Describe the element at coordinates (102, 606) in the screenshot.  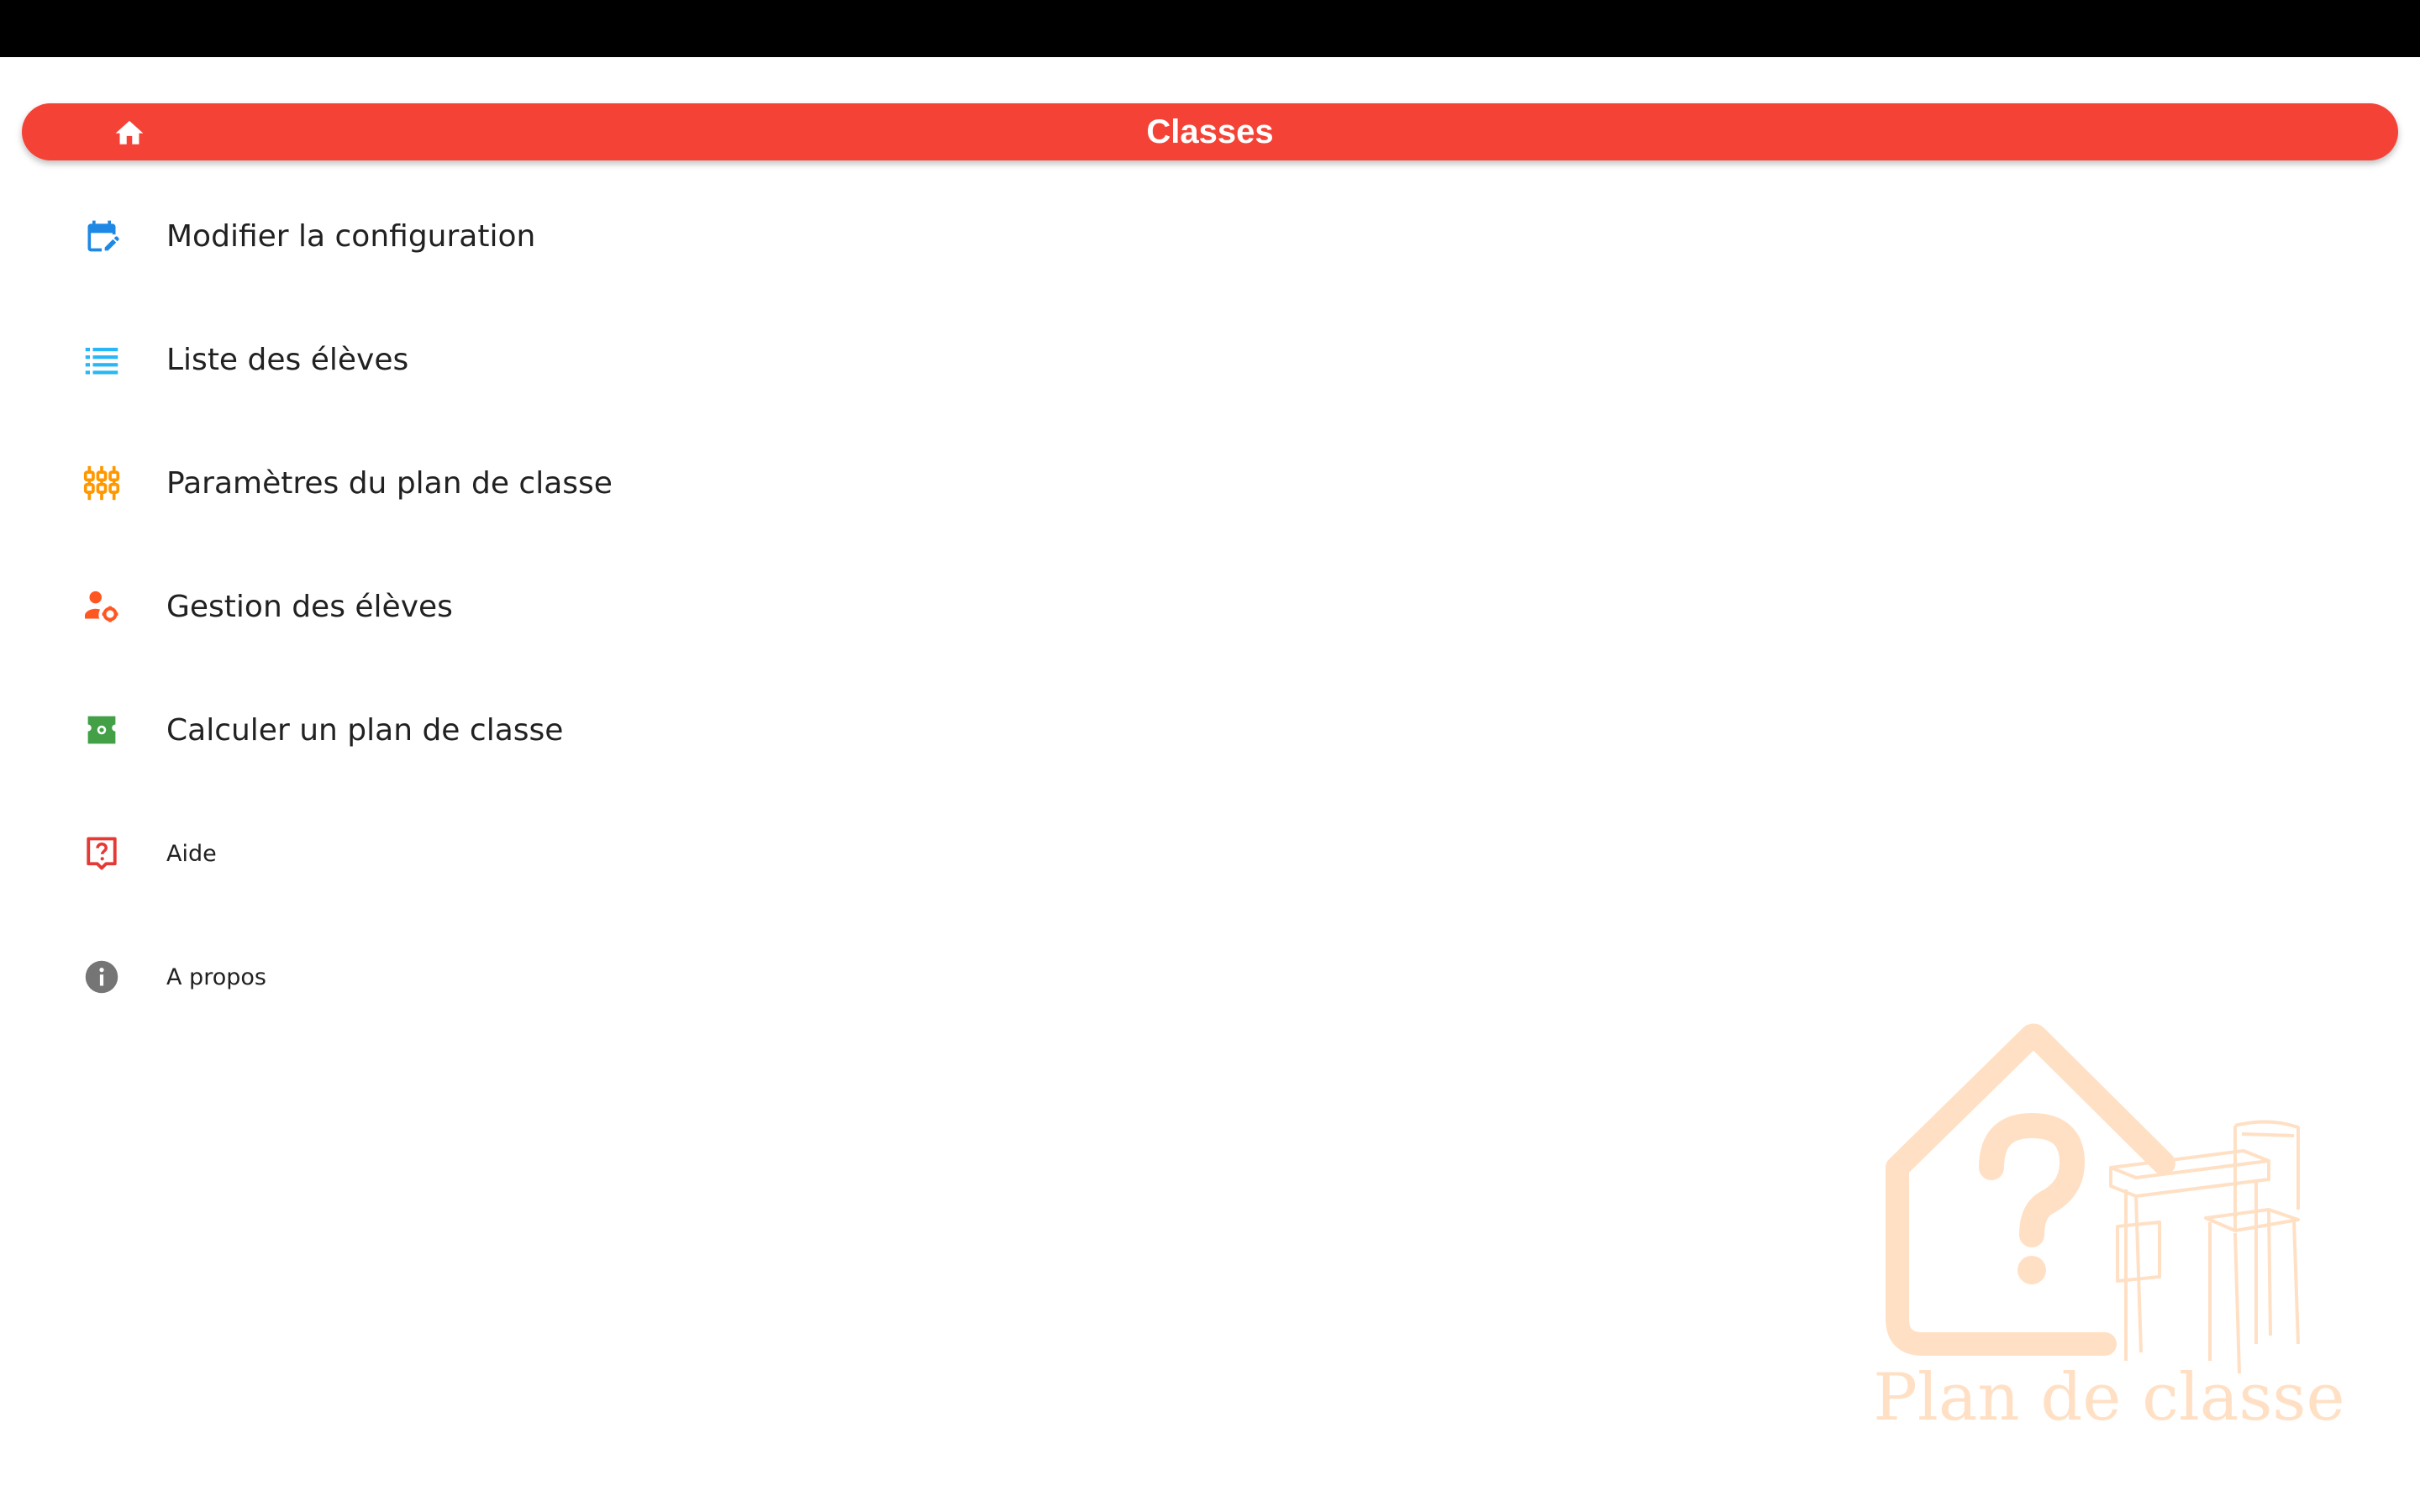
I see `manage-accounts-icon` at that location.